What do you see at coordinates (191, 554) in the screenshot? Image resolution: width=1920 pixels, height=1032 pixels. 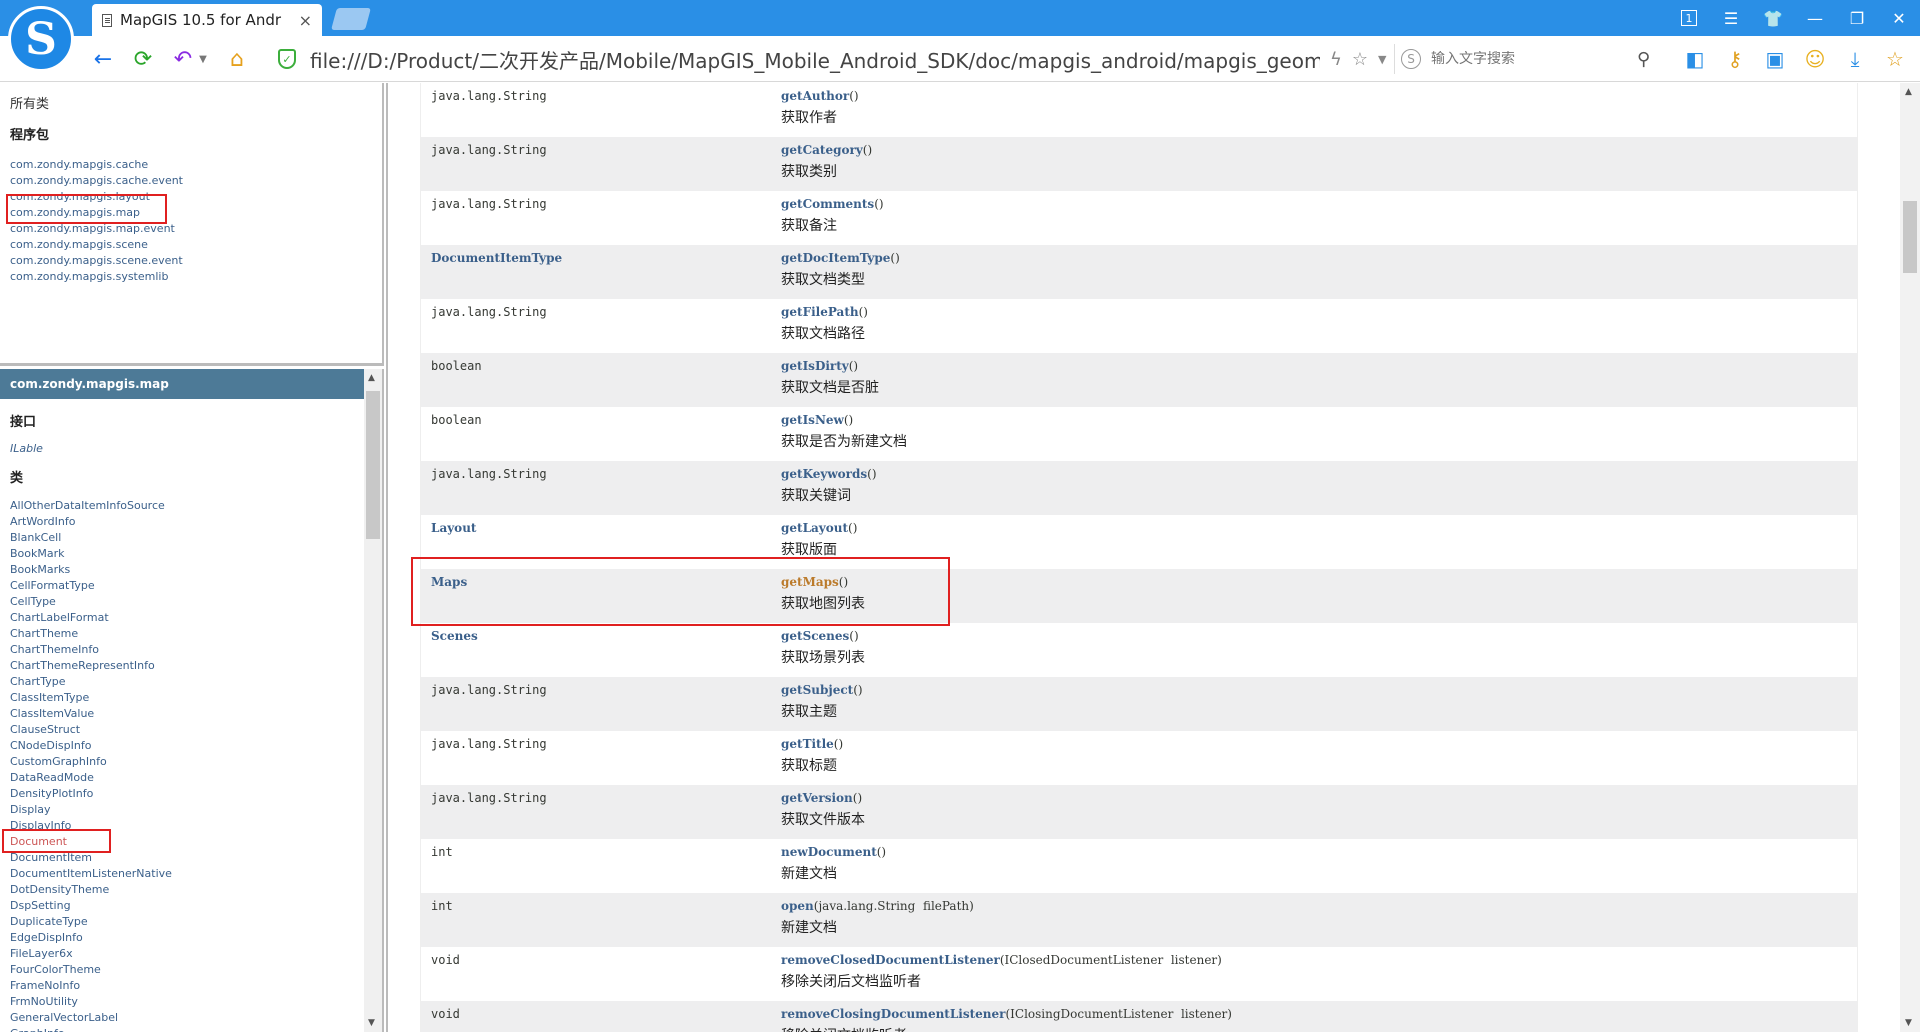 I see `class-link: BookMark` at bounding box center [191, 554].